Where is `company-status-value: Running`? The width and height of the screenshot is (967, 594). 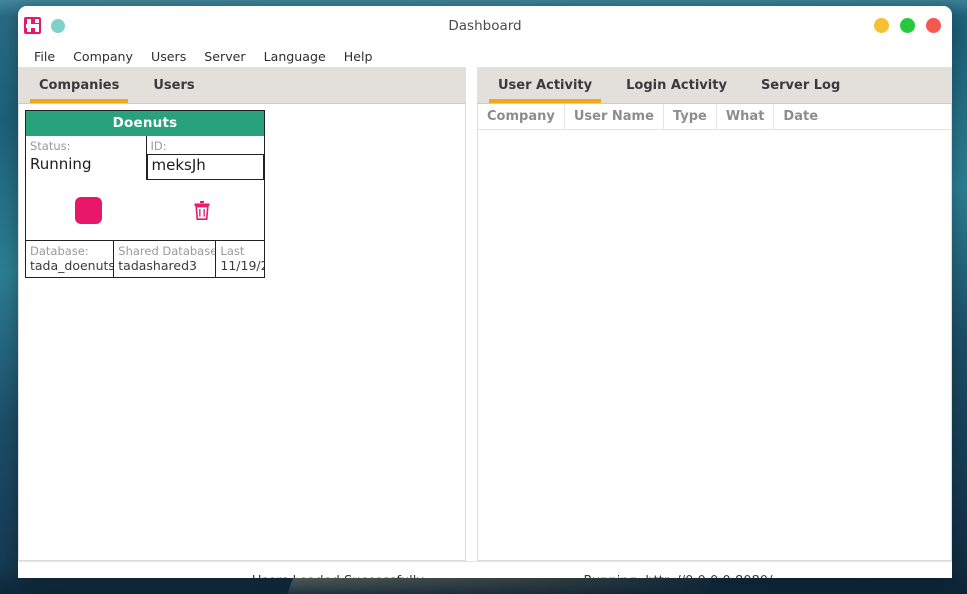 company-status-value: Running is located at coordinates (61, 164).